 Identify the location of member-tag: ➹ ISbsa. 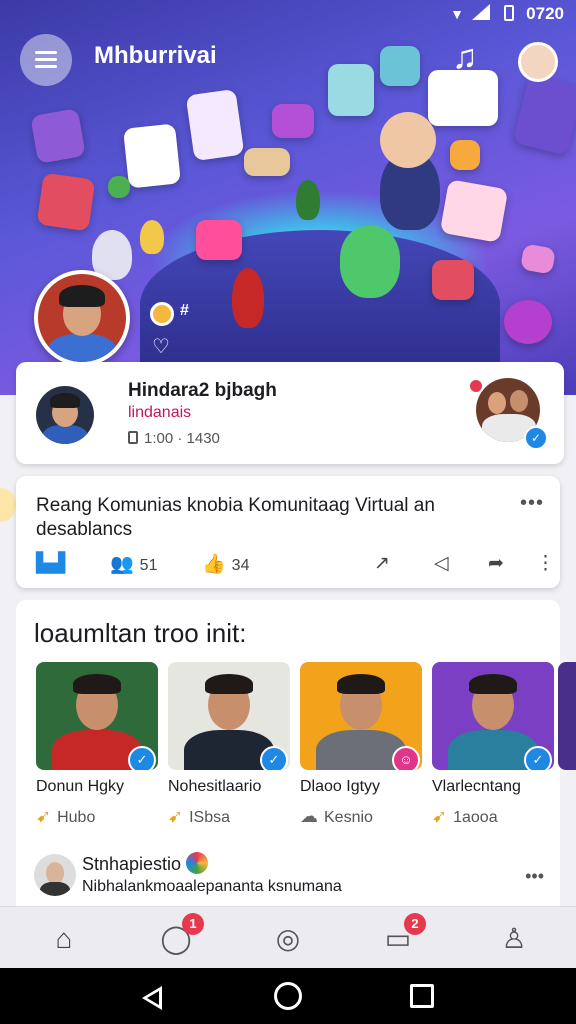
(229, 816).